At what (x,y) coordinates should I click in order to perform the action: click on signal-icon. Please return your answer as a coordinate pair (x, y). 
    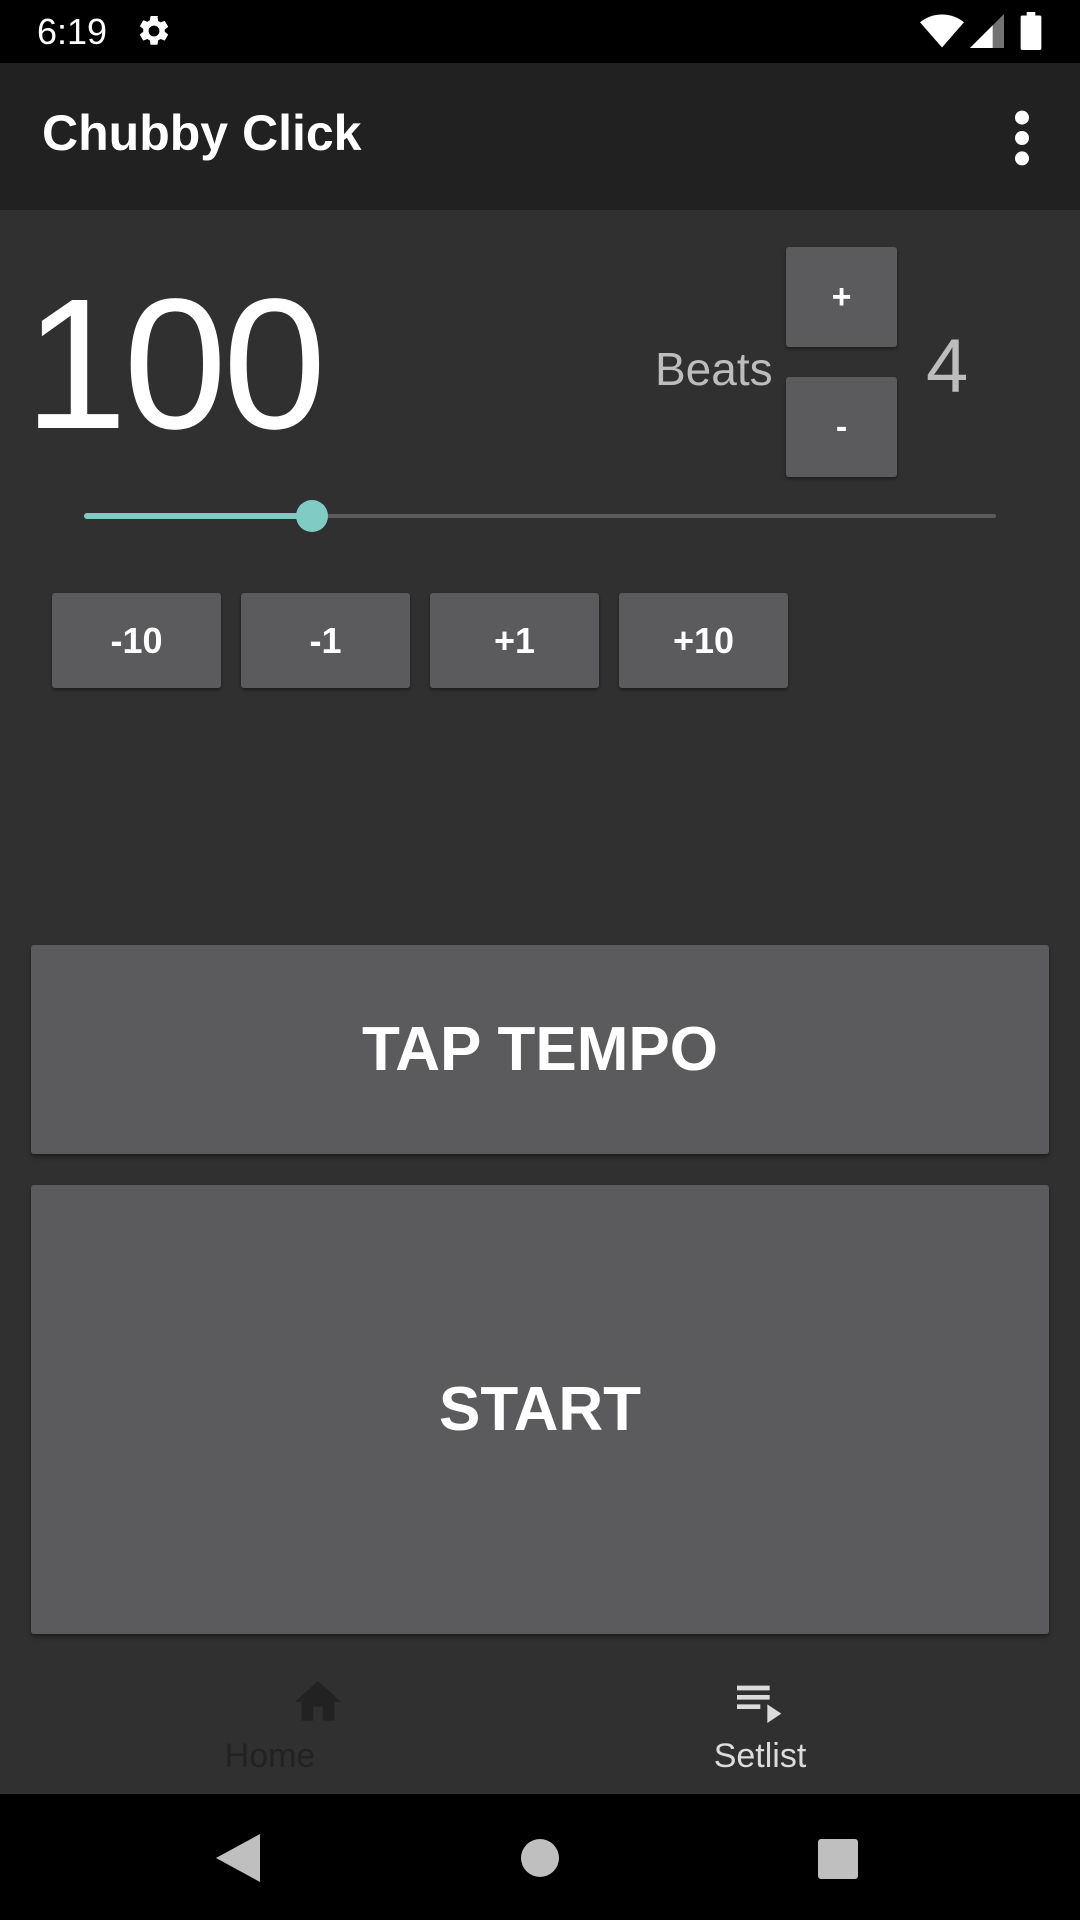
    Looking at the image, I should click on (987, 31).